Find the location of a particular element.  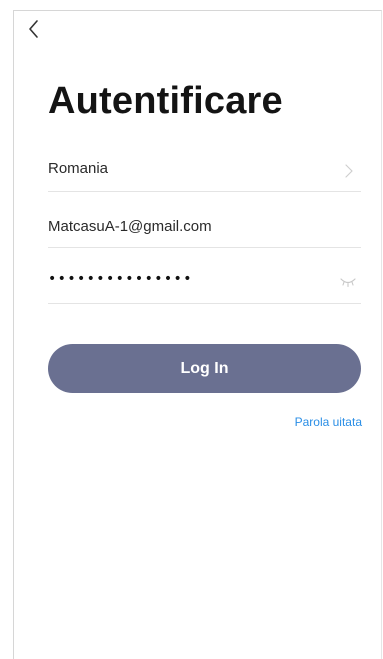

chevron-right-icon is located at coordinates (349, 171).